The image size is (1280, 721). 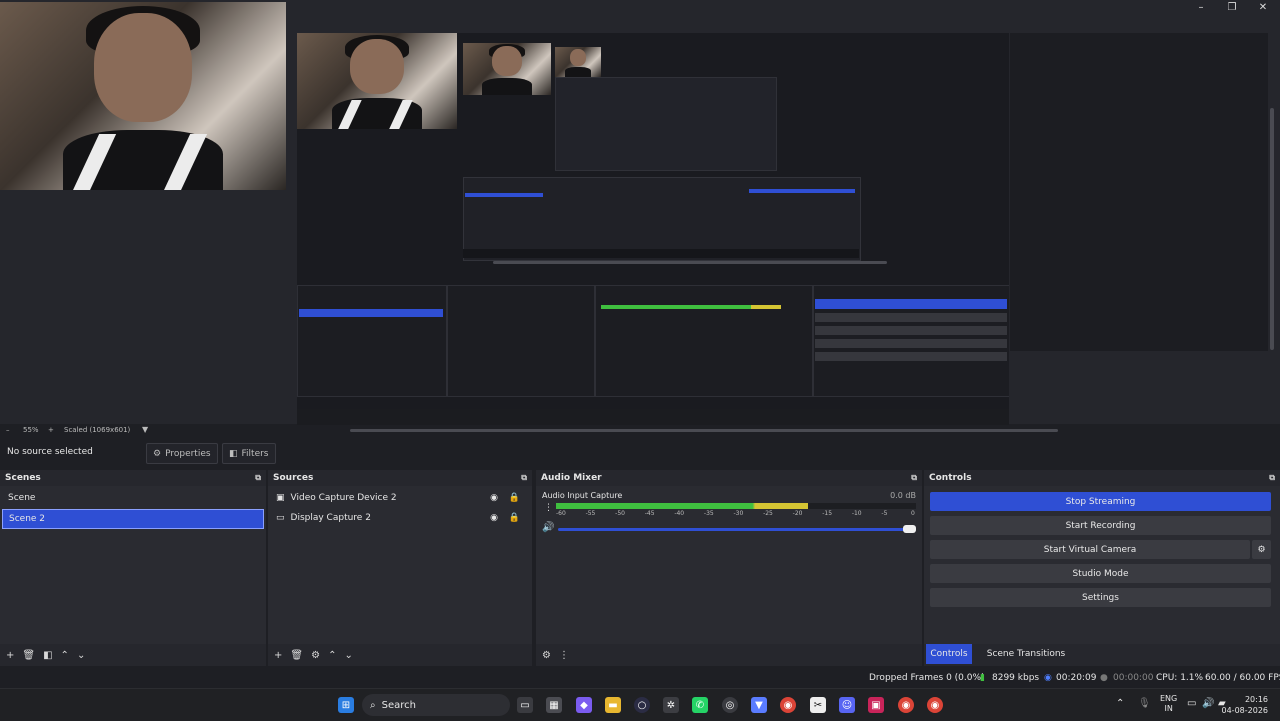 I want to click on preview-vertical-scrollbar, so click(x=1272, y=229).